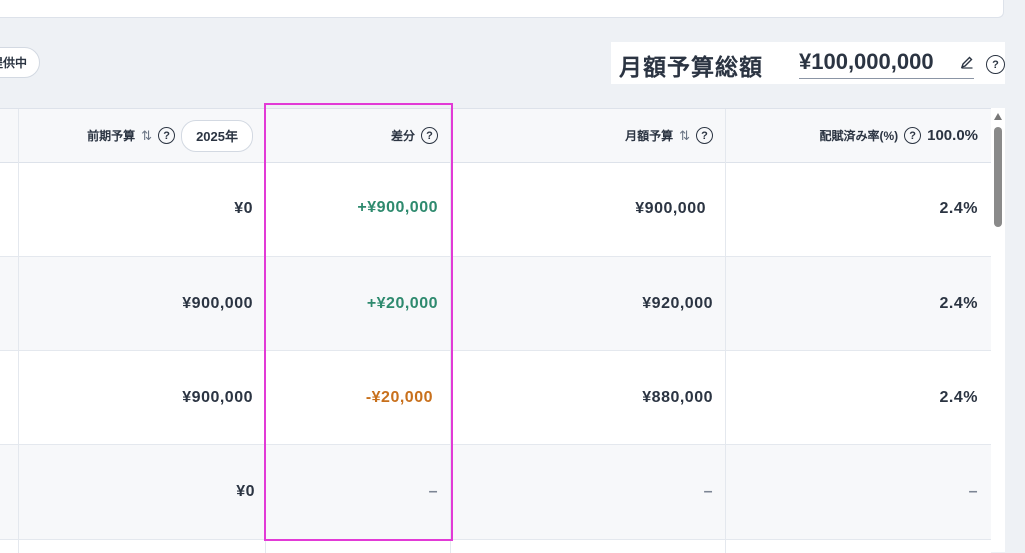  I want to click on top-card, so click(502, 9).